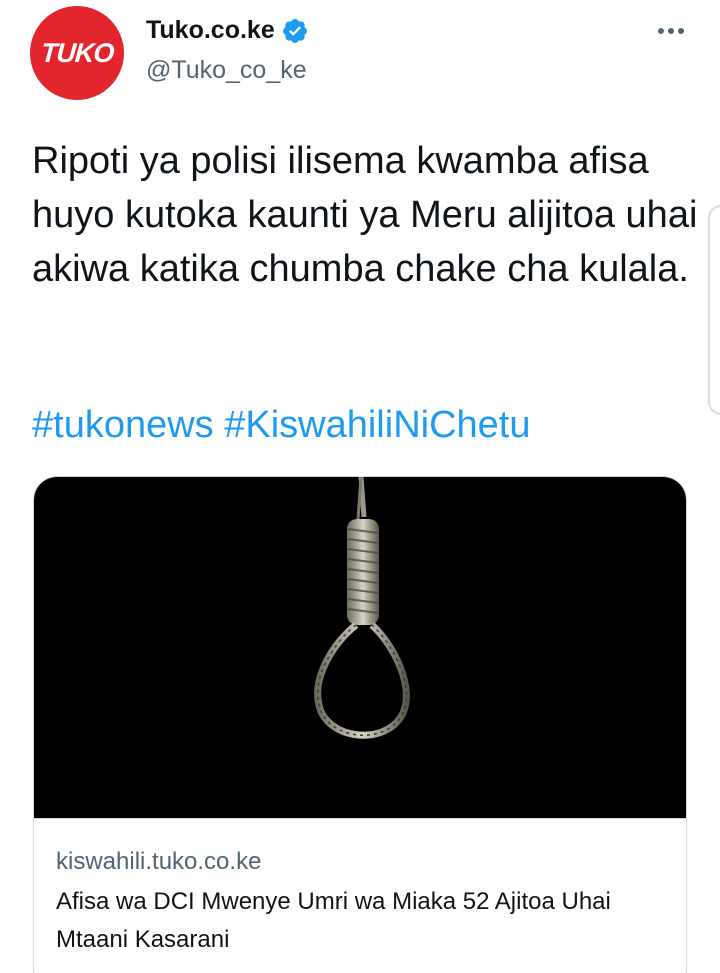  What do you see at coordinates (226, 70) in the screenshot?
I see `author-handle: @Tuko_co_ke` at bounding box center [226, 70].